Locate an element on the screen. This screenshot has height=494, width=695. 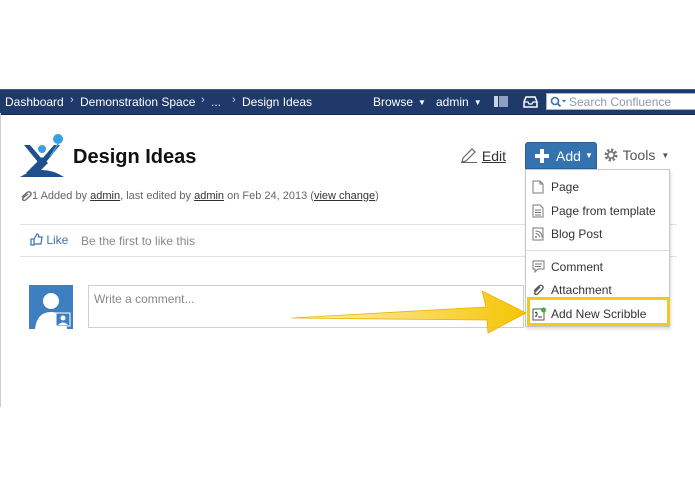
menu-item-page: Page is located at coordinates (597, 187).